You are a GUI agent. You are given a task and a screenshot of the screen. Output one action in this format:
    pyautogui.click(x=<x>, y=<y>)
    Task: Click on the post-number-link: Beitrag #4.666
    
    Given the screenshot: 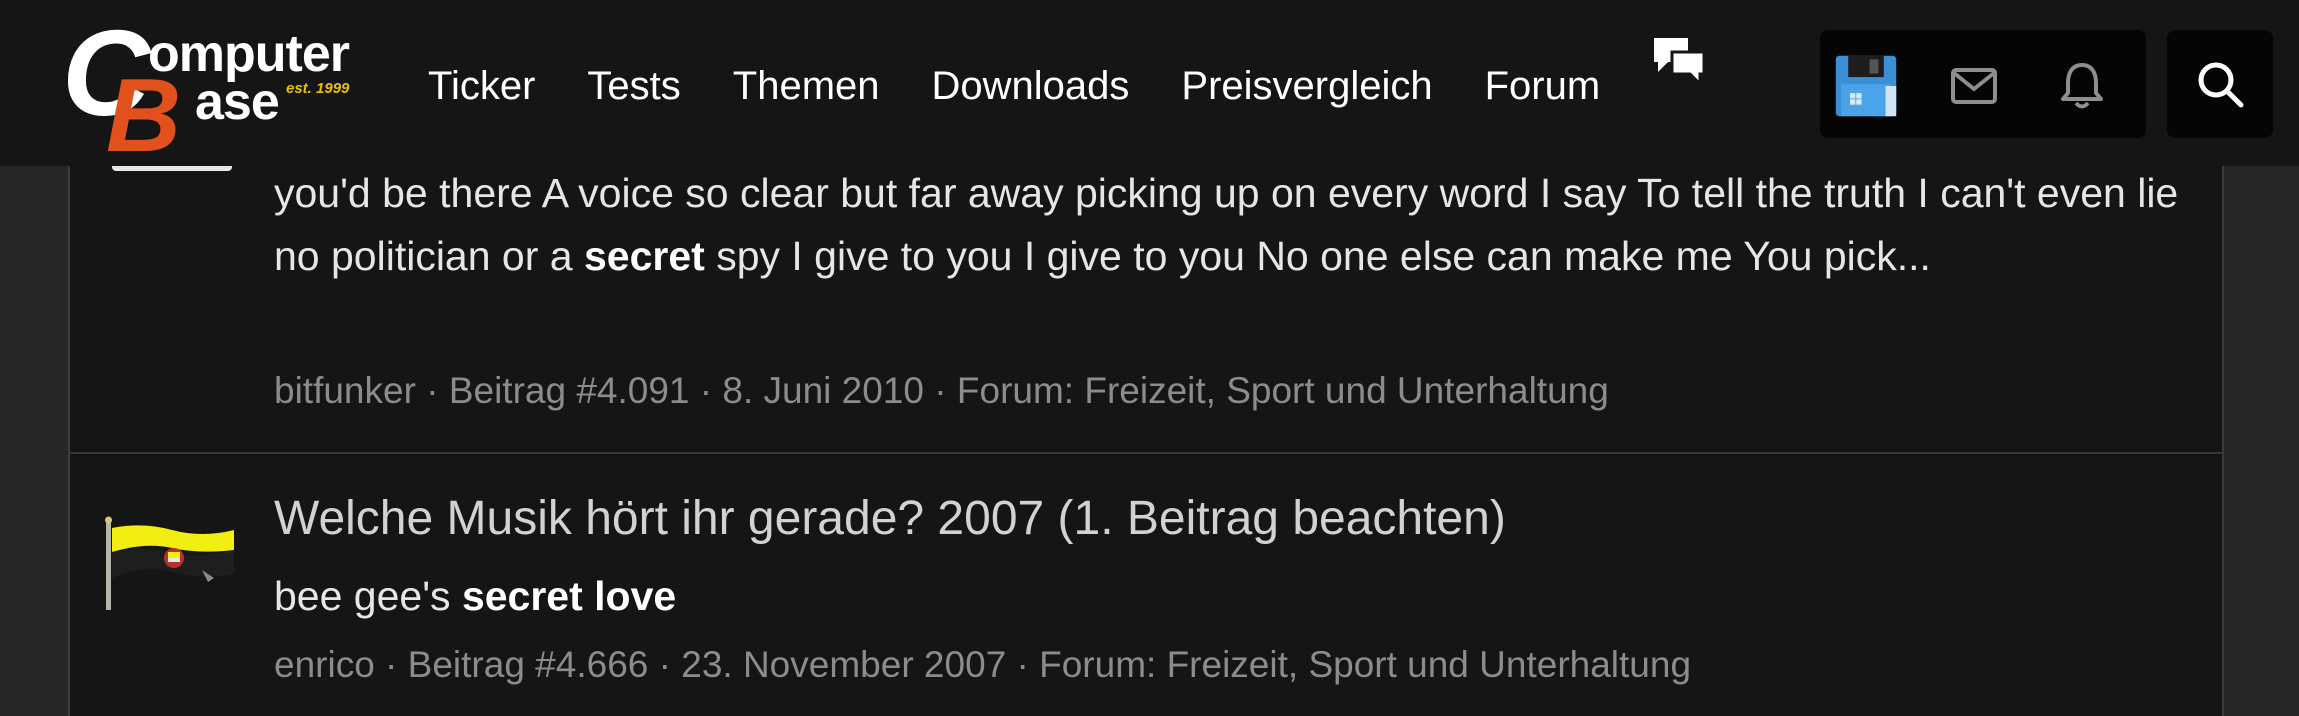 What is the action you would take?
    pyautogui.click(x=528, y=664)
    